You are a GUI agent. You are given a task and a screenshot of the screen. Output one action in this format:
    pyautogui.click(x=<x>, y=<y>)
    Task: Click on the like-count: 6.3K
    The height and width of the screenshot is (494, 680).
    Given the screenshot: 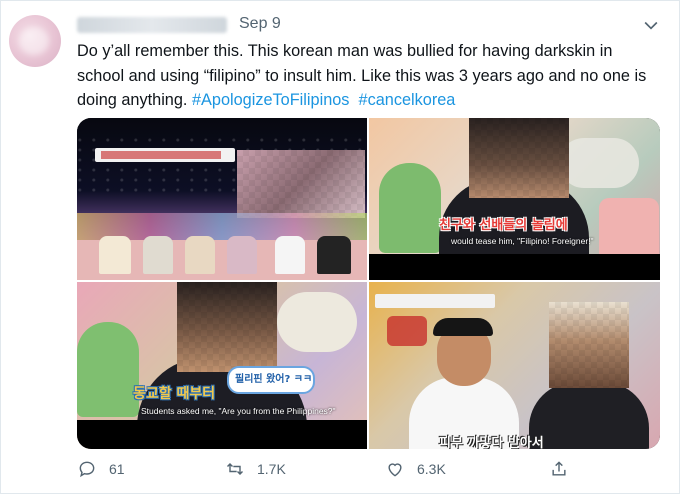 What is the action you would take?
    pyautogui.click(x=431, y=469)
    